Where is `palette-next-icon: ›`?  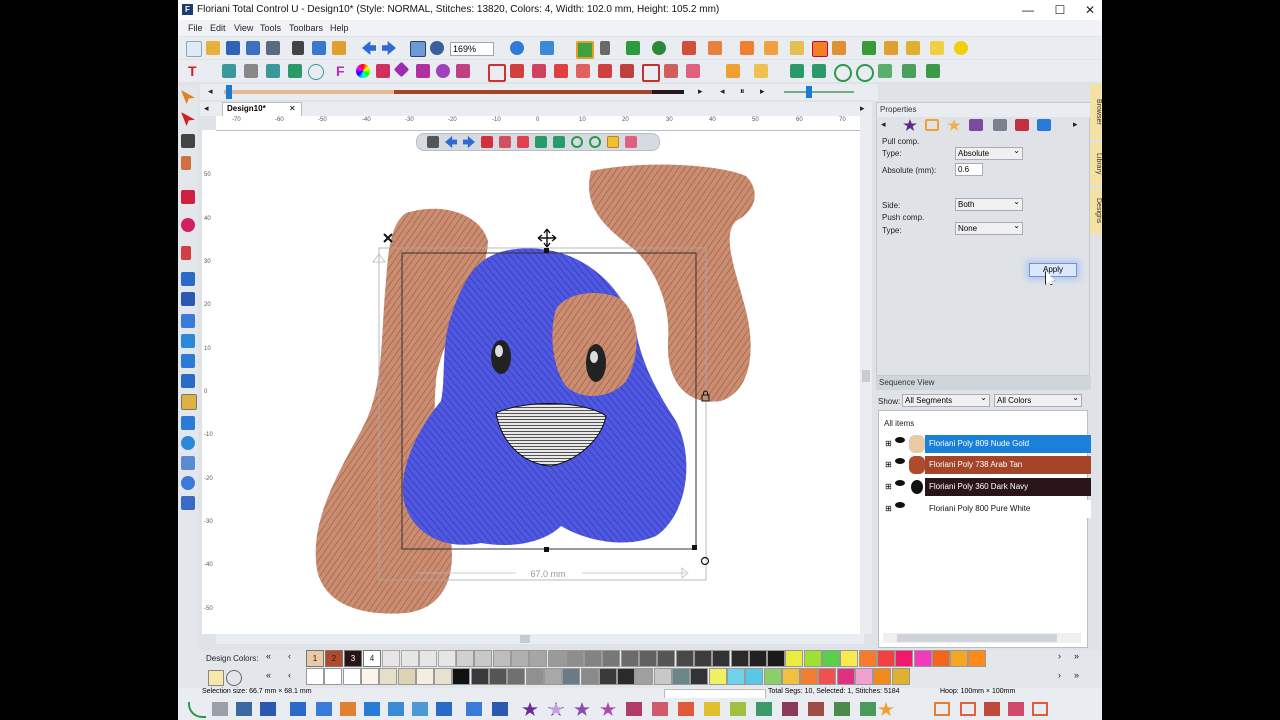 palette-next-icon: › is located at coordinates (1059, 675).